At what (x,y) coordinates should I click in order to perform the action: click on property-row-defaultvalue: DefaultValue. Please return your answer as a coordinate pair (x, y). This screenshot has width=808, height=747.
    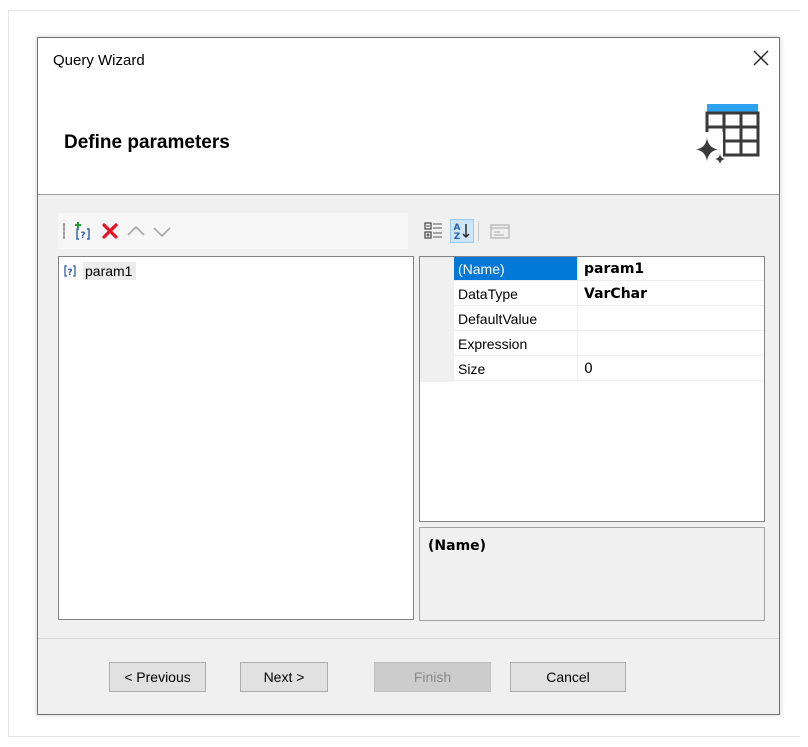
    Looking at the image, I should click on (592, 319).